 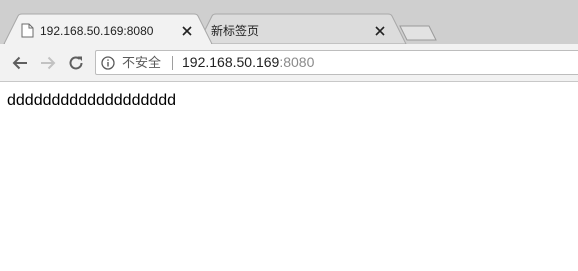 I want to click on tab-active-title: 192.168.50.169:8080, so click(x=97, y=31).